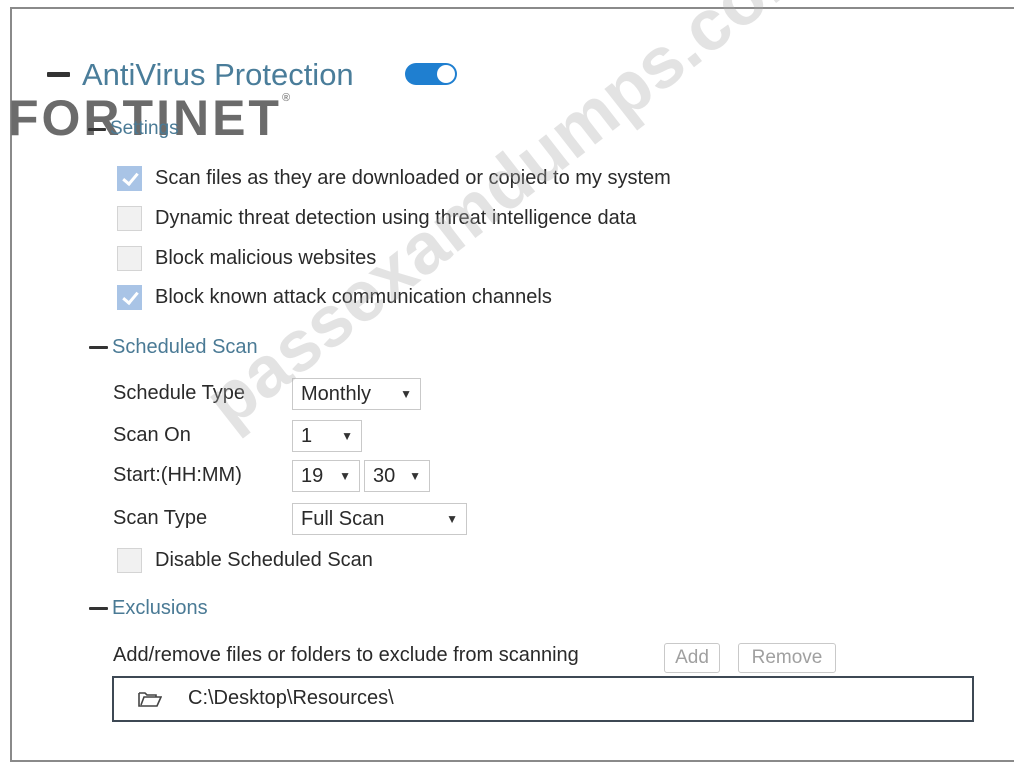 This screenshot has width=1016, height=767. Describe the element at coordinates (98, 608) in the screenshot. I see `collapse-exclusions-icon` at that location.